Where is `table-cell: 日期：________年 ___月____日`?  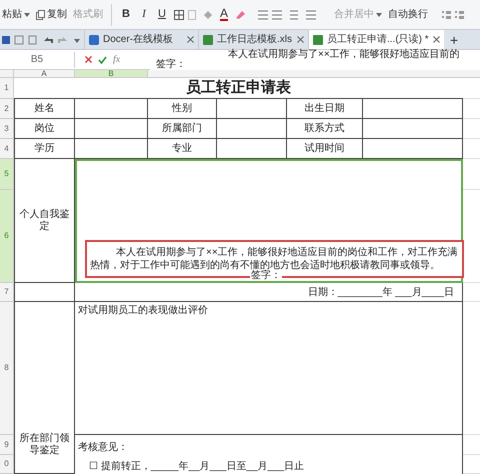 table-cell: 日期：________年 ___月____日 is located at coordinates (269, 292).